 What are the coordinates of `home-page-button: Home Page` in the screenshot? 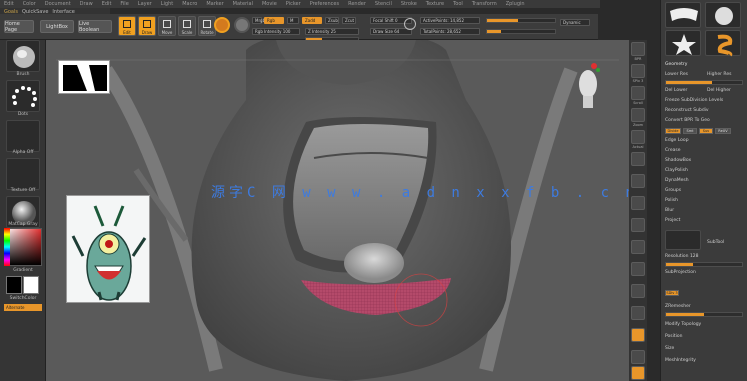 It's located at (19, 26).